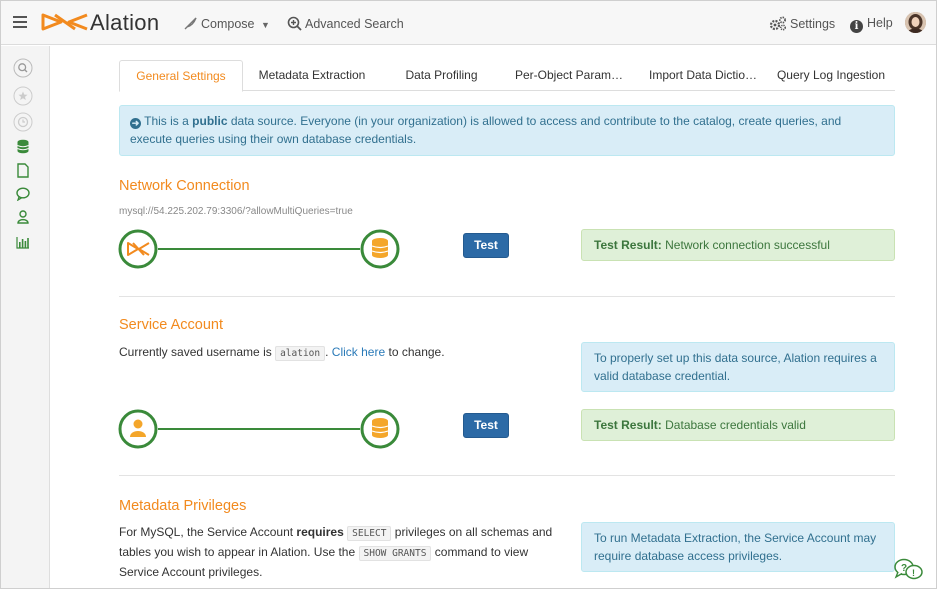 Image resolution: width=937 pixels, height=589 pixels. Describe the element at coordinates (190, 23) in the screenshot. I see `quill-icon` at that location.